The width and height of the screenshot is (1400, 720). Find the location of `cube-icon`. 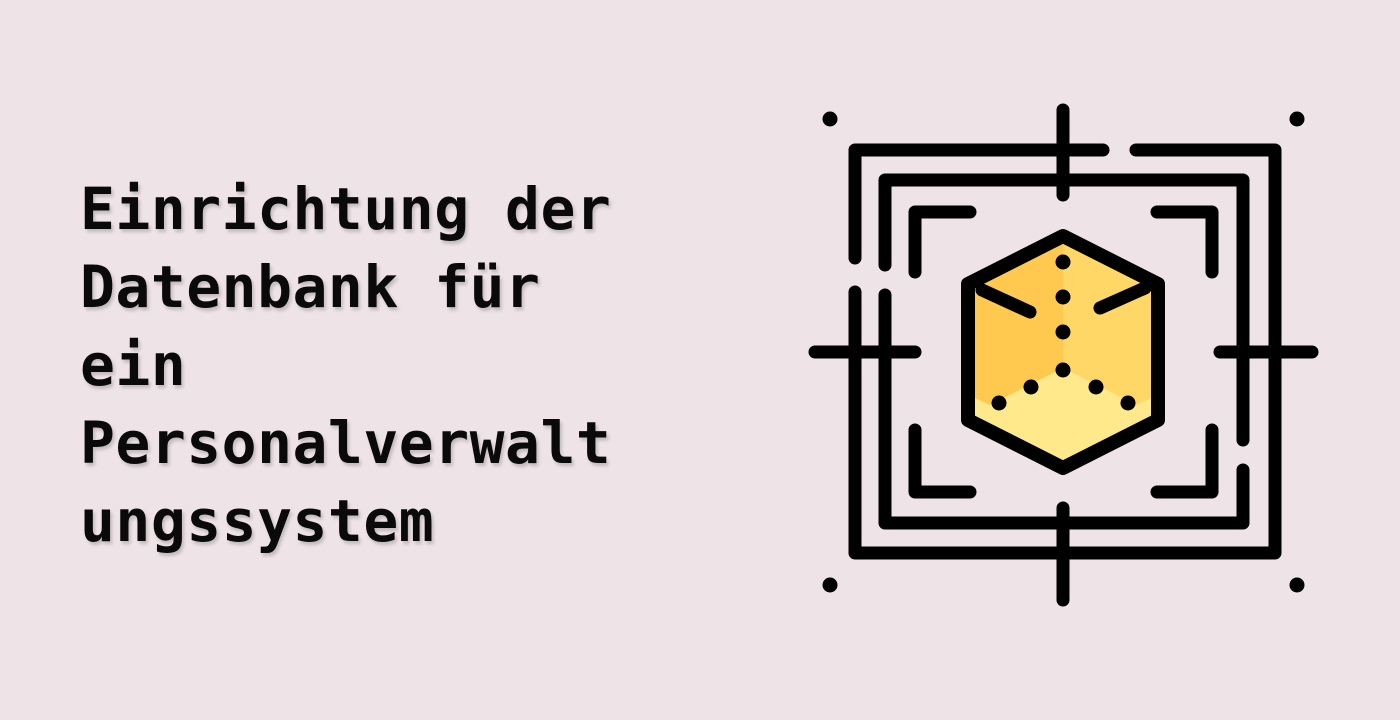

cube-icon is located at coordinates (1063, 352).